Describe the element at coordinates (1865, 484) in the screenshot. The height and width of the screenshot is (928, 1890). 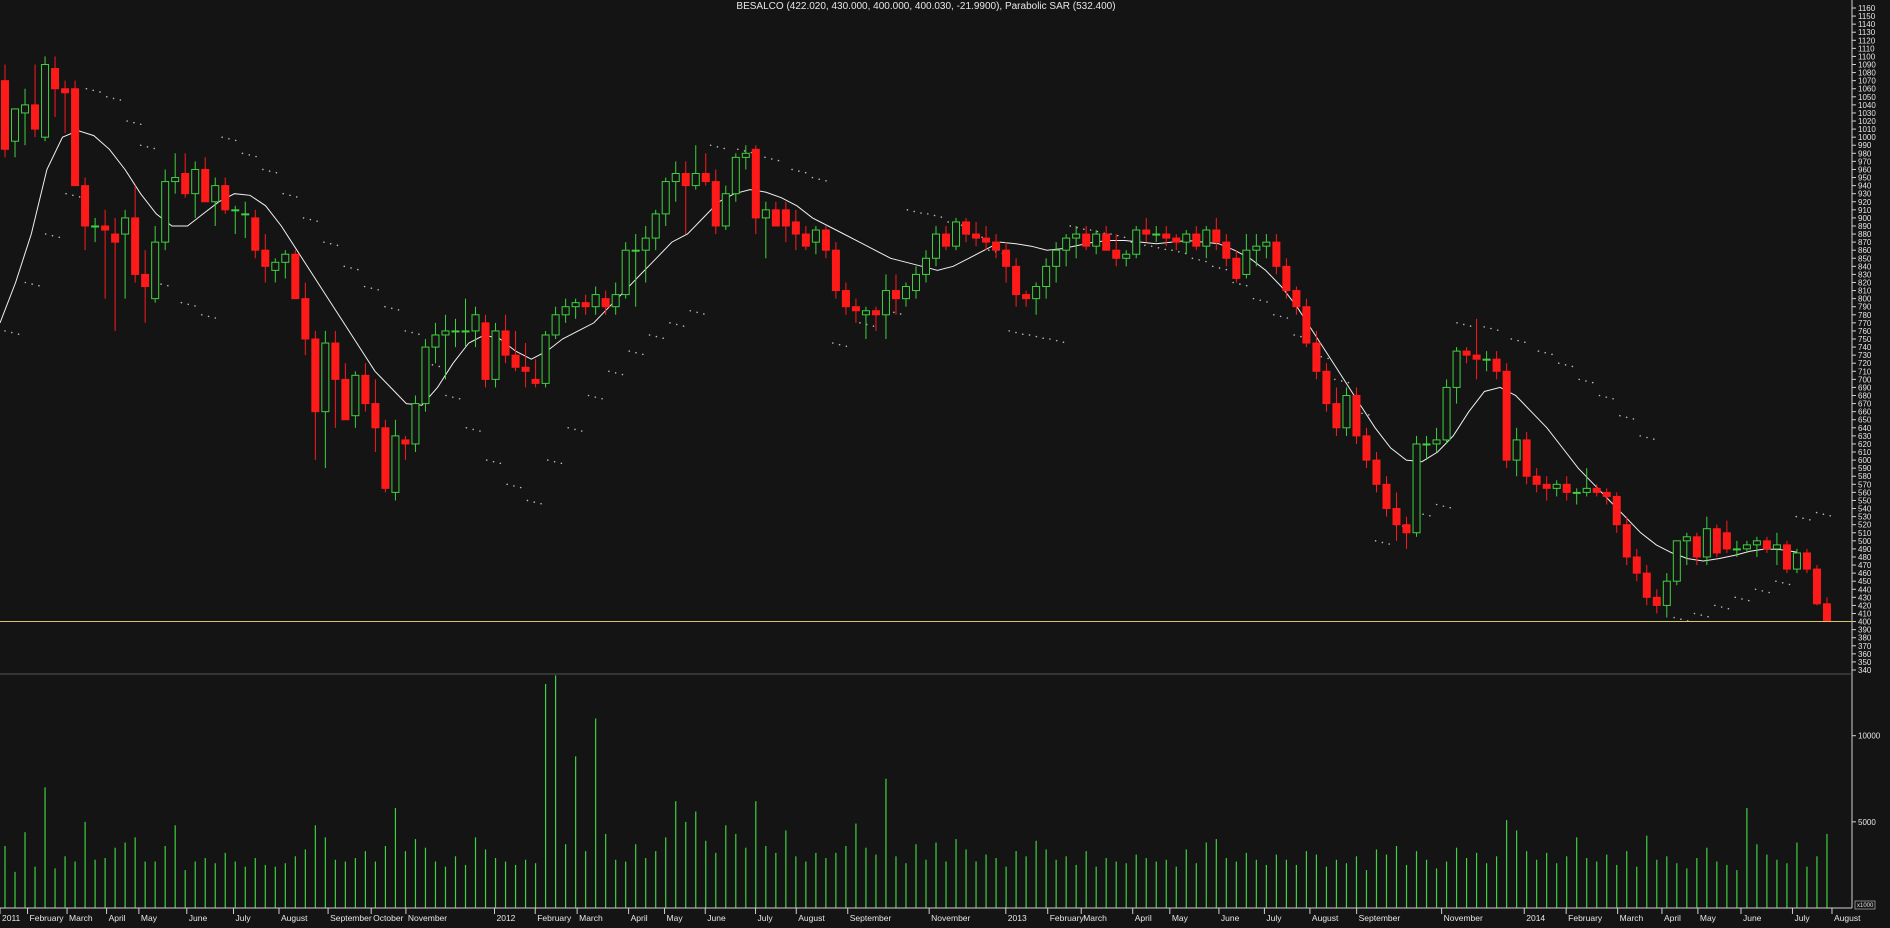
I see `price-tick-label: 570` at that location.